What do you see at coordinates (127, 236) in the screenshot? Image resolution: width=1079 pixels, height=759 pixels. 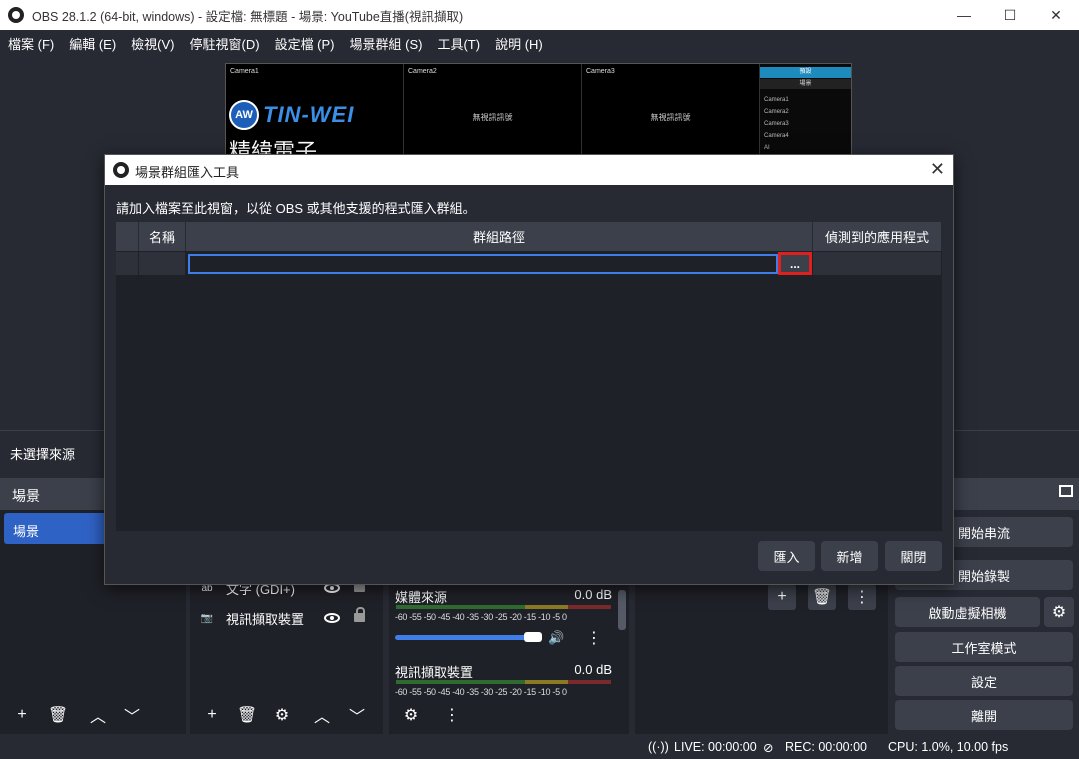 I see `table-header-check` at bounding box center [127, 236].